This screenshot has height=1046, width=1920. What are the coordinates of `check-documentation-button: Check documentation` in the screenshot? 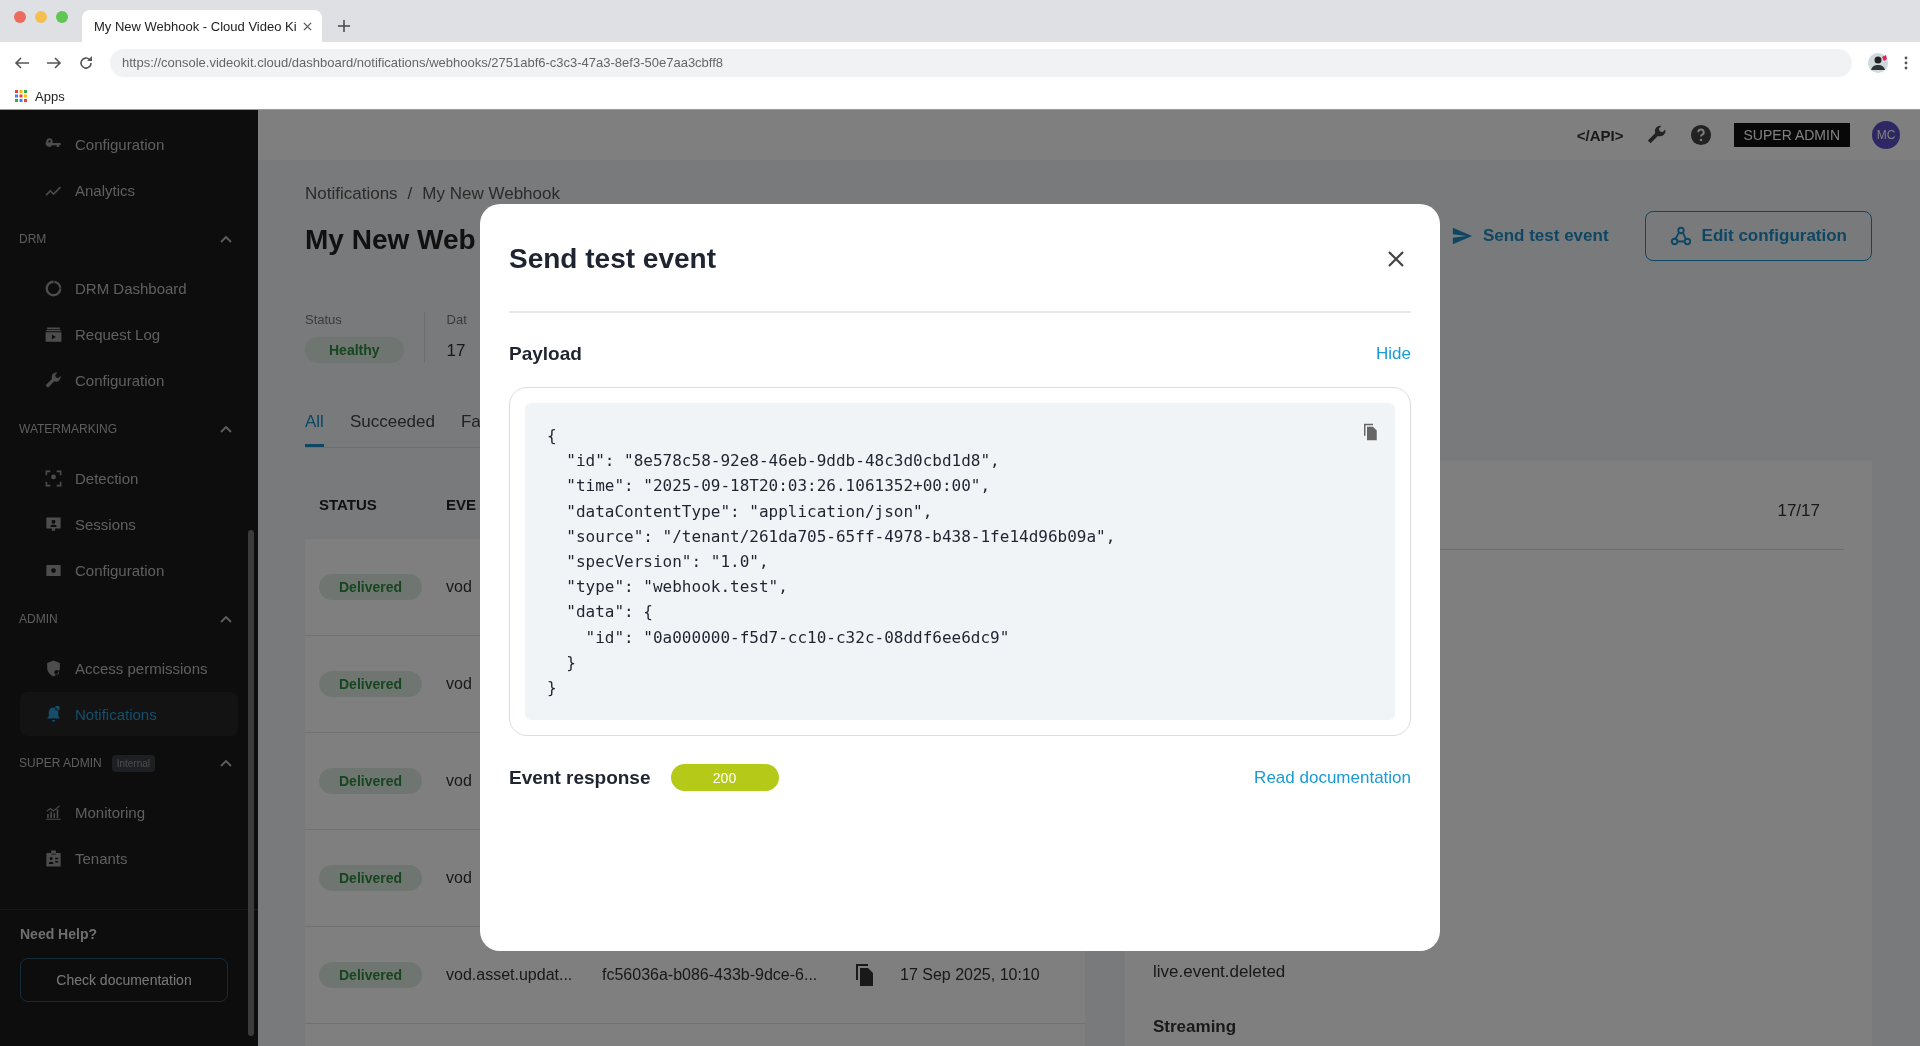 It's located at (124, 980).